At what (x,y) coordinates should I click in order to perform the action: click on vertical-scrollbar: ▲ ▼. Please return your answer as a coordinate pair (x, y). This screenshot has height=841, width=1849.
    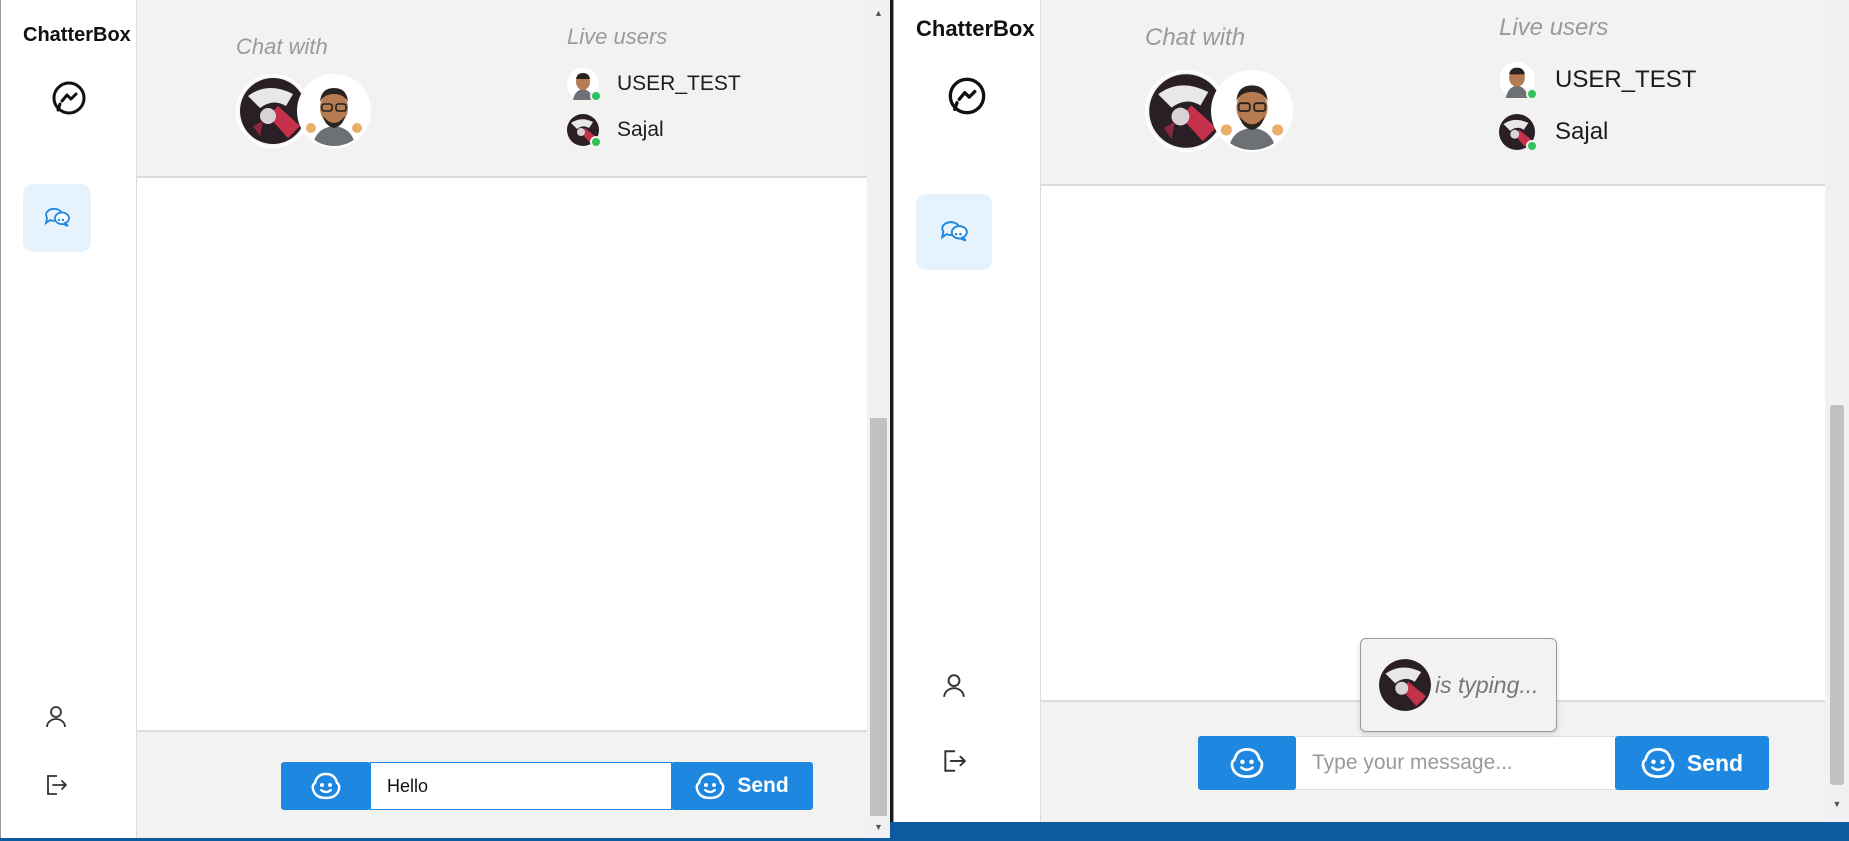
    Looking at the image, I should click on (878, 420).